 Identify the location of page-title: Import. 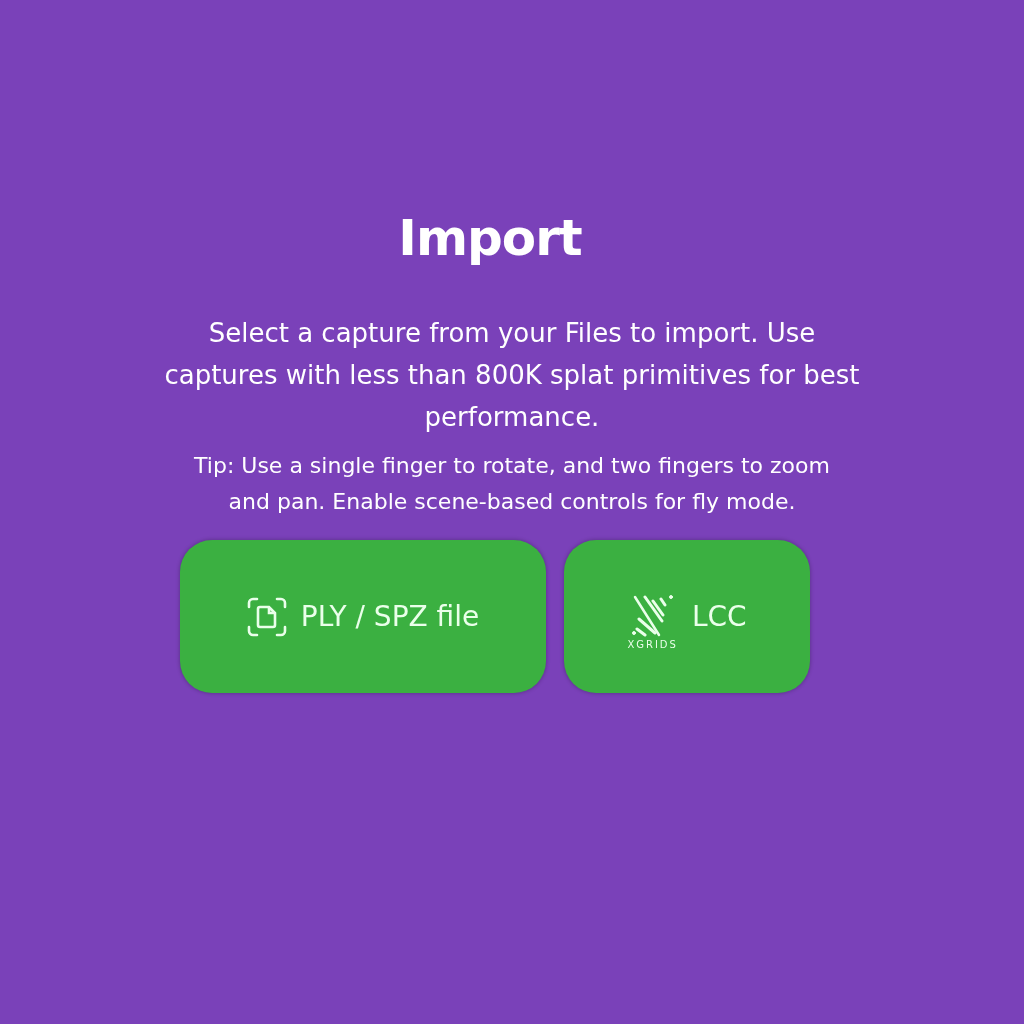
(490, 238).